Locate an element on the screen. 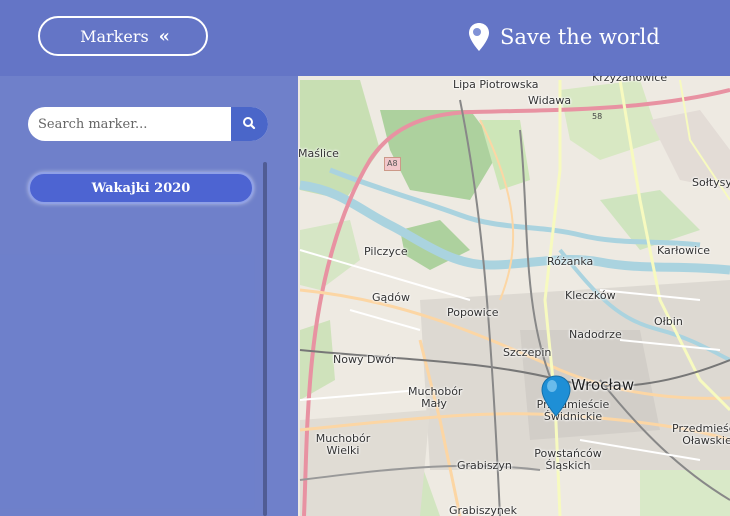  search-button is located at coordinates (249, 124).